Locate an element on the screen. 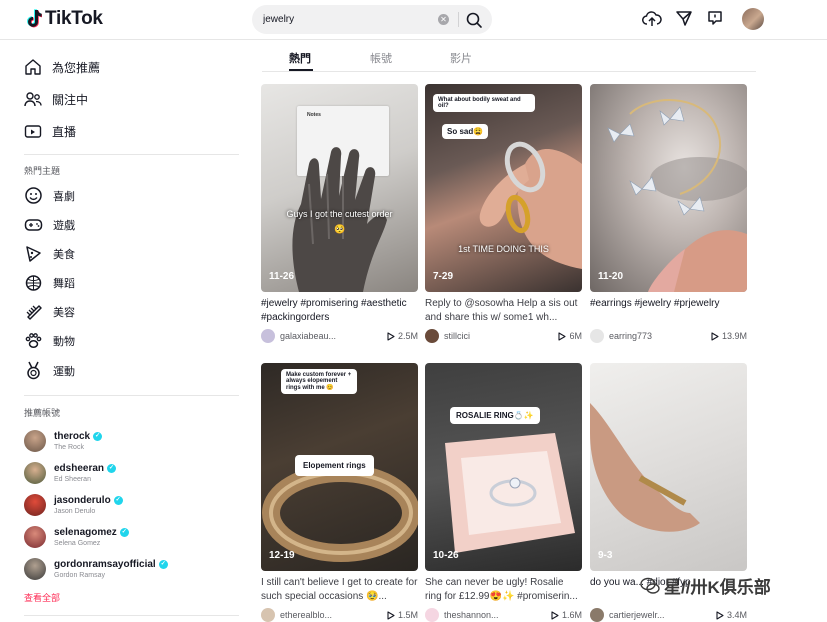 The width and height of the screenshot is (827, 622). video-meta: theshannon... 1.6M is located at coordinates (503, 615).